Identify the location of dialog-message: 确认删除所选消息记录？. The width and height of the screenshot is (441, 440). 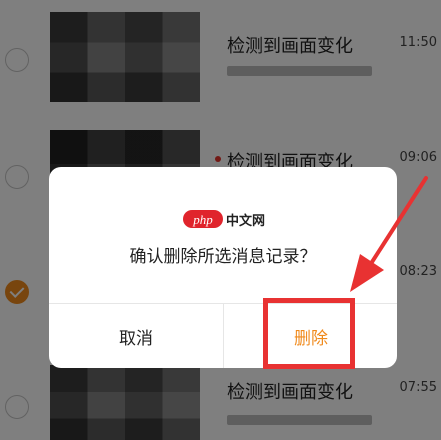
(223, 257).